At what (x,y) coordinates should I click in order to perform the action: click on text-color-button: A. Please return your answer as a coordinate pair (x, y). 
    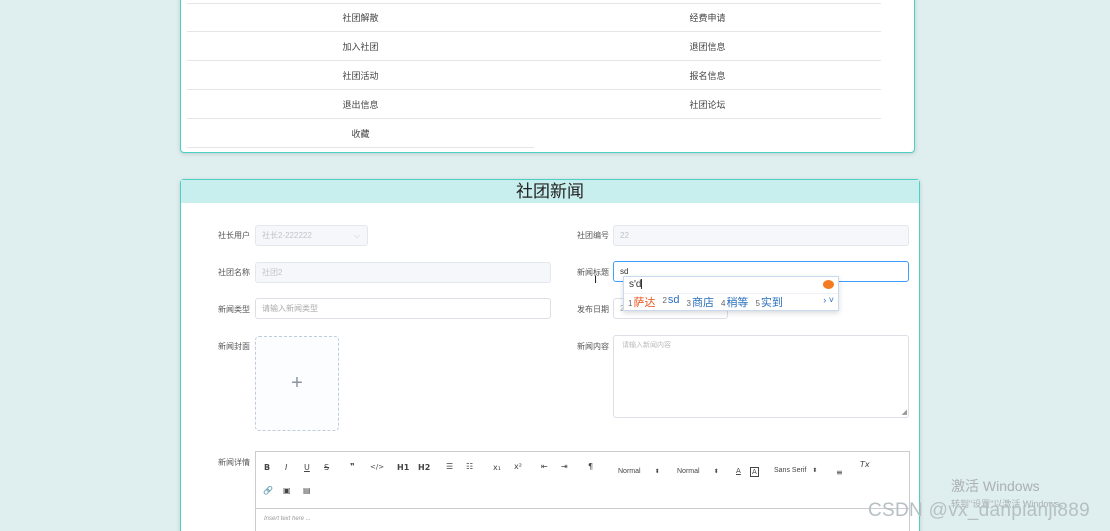
    Looking at the image, I should click on (738, 471).